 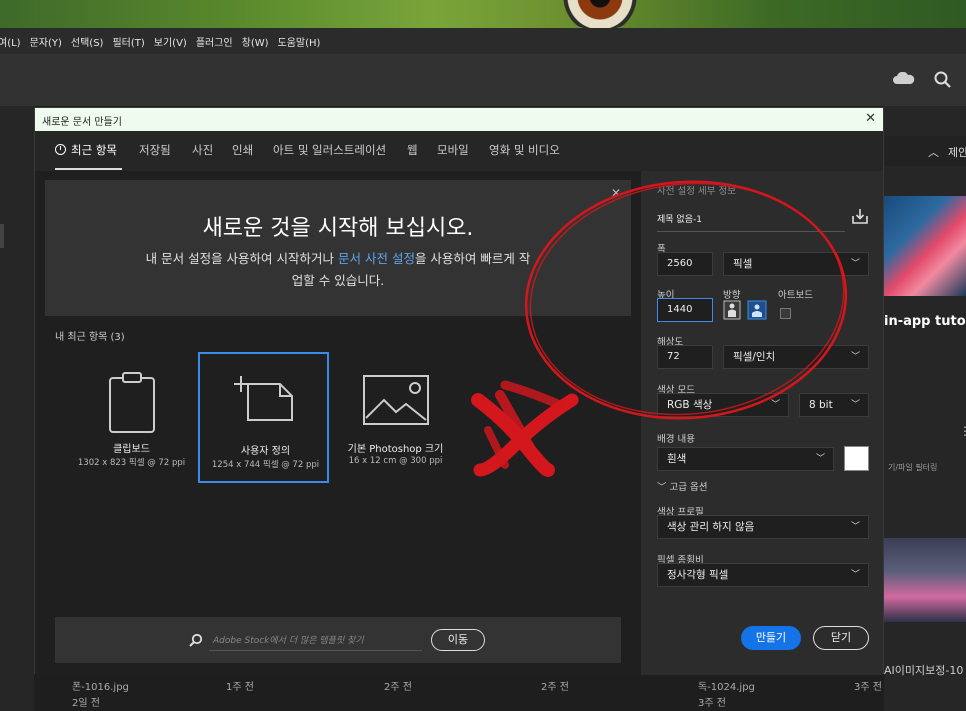 What do you see at coordinates (796, 264) in the screenshot?
I see `width-unit-select: 픽셀 ﹀` at bounding box center [796, 264].